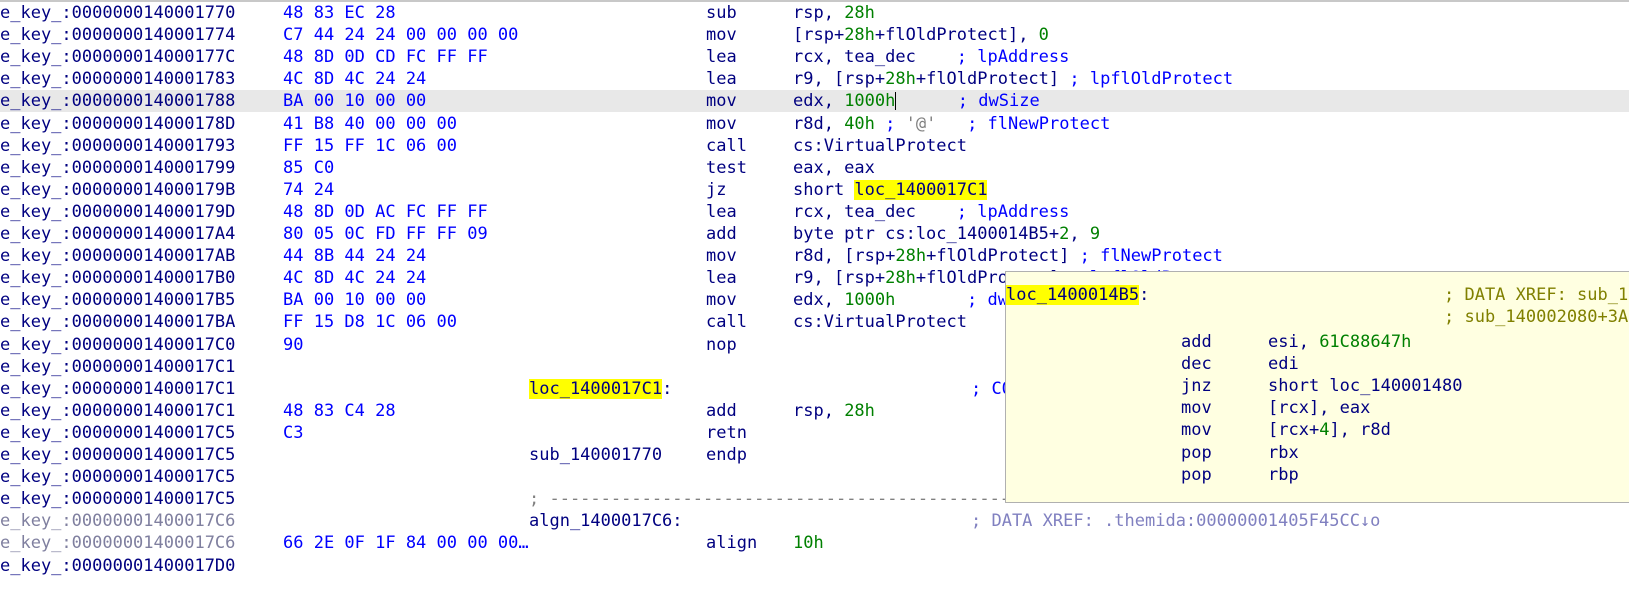  I want to click on opcode-bytes: C7 44 24 24 00 00 00 00, so click(401, 35).